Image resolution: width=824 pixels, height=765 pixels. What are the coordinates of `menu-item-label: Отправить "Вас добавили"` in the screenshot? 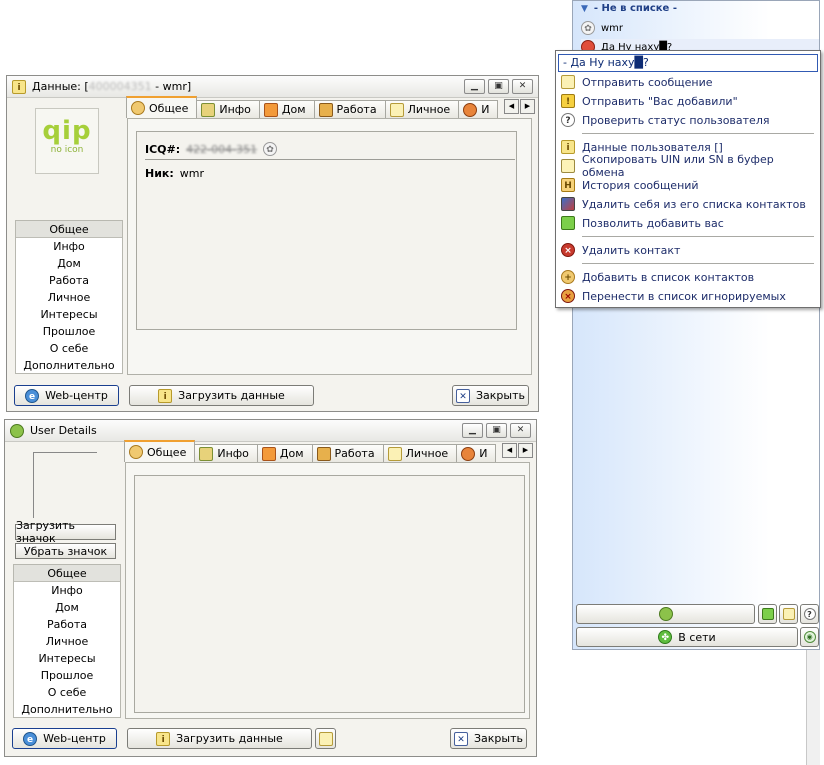 It's located at (660, 101).